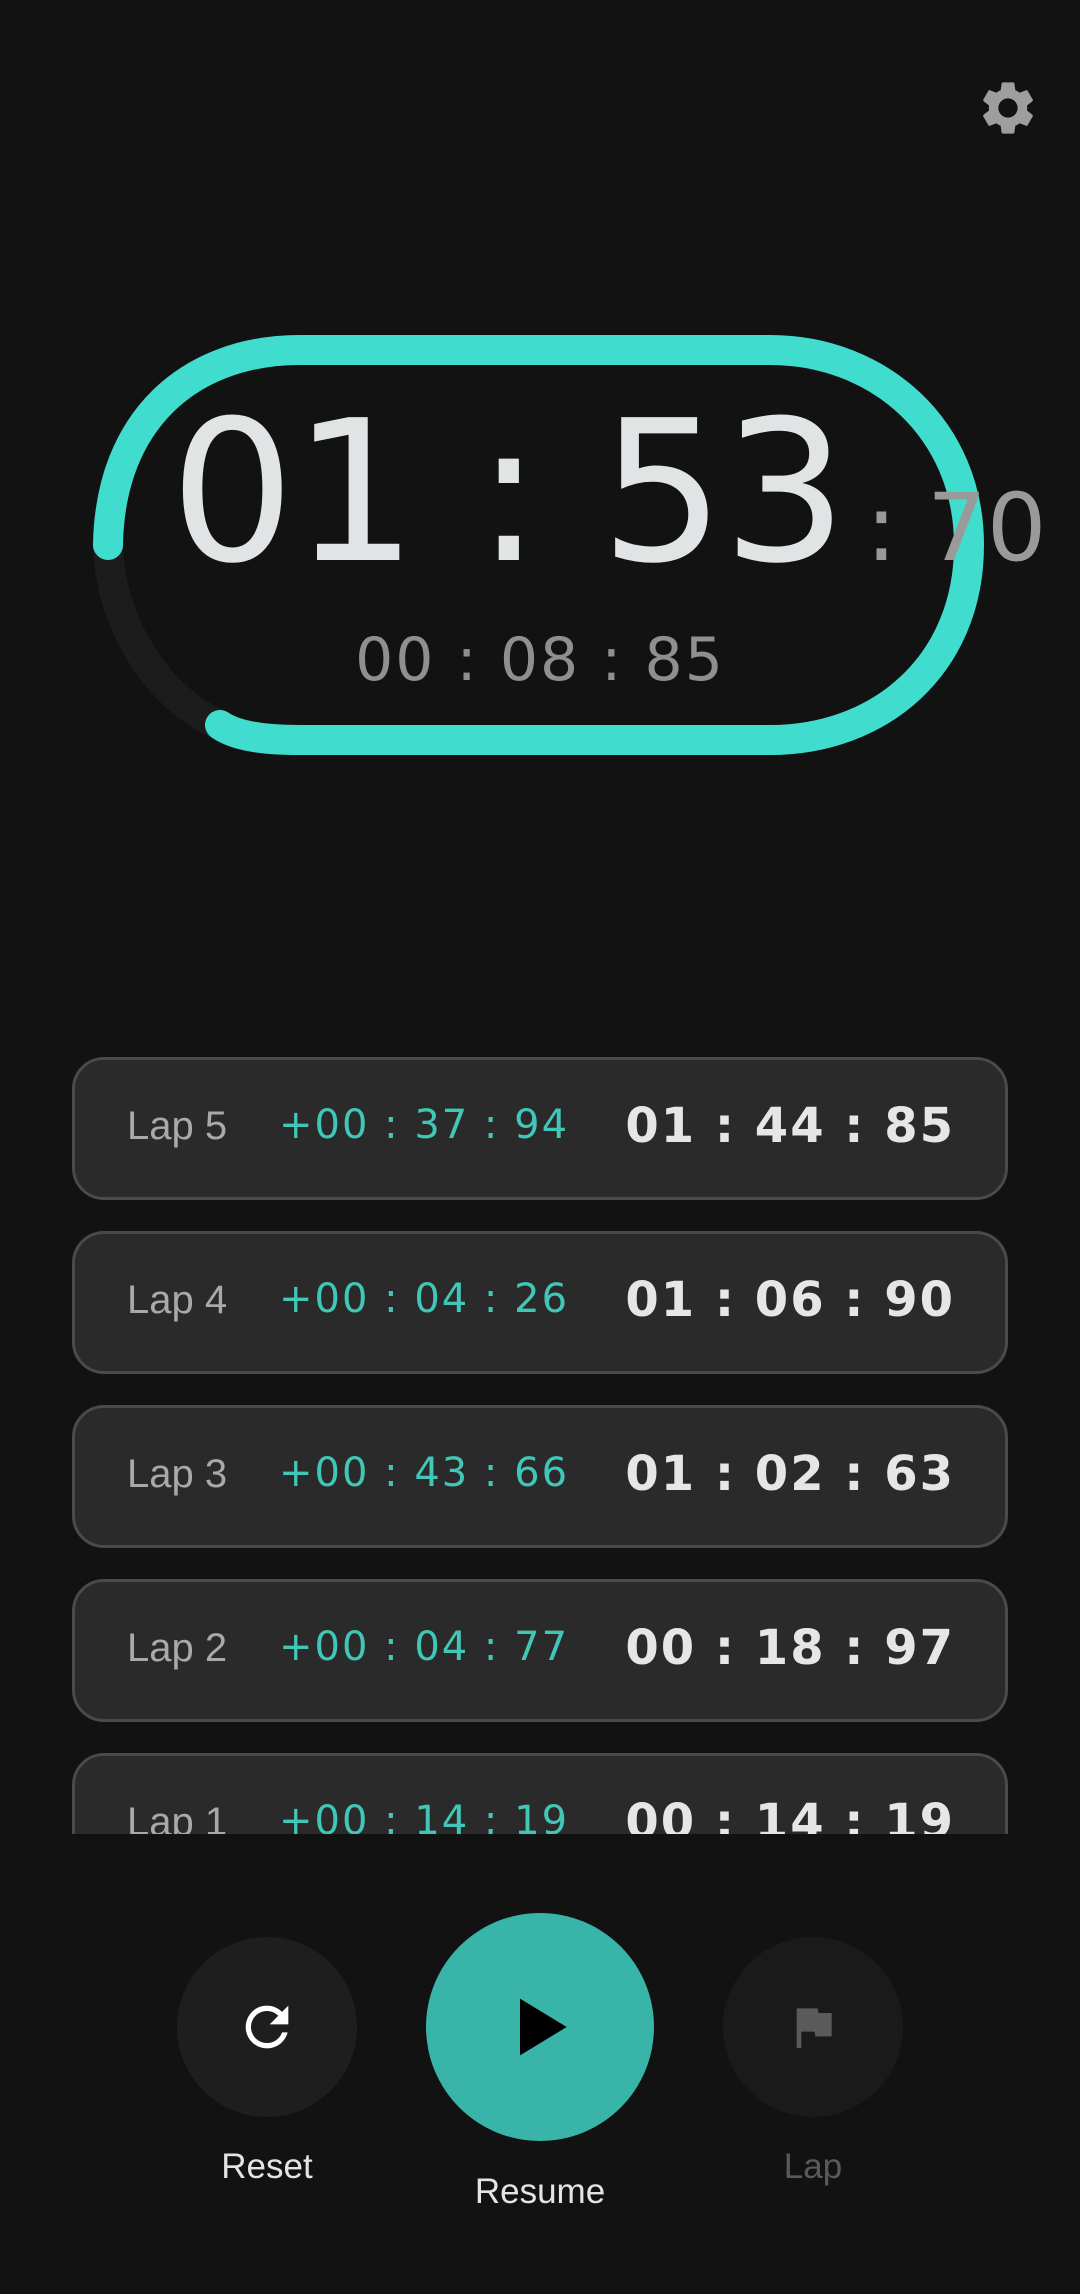  What do you see at coordinates (424, 1125) in the screenshot?
I see `lap-split-time: +00 : 37 : 94` at bounding box center [424, 1125].